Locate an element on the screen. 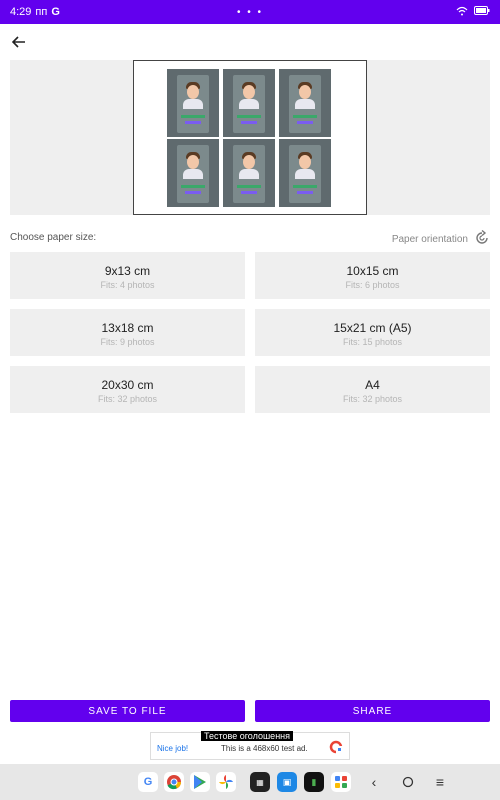 This screenshot has height=800, width=500. paper-size-label: 9x13 cm is located at coordinates (127, 271).